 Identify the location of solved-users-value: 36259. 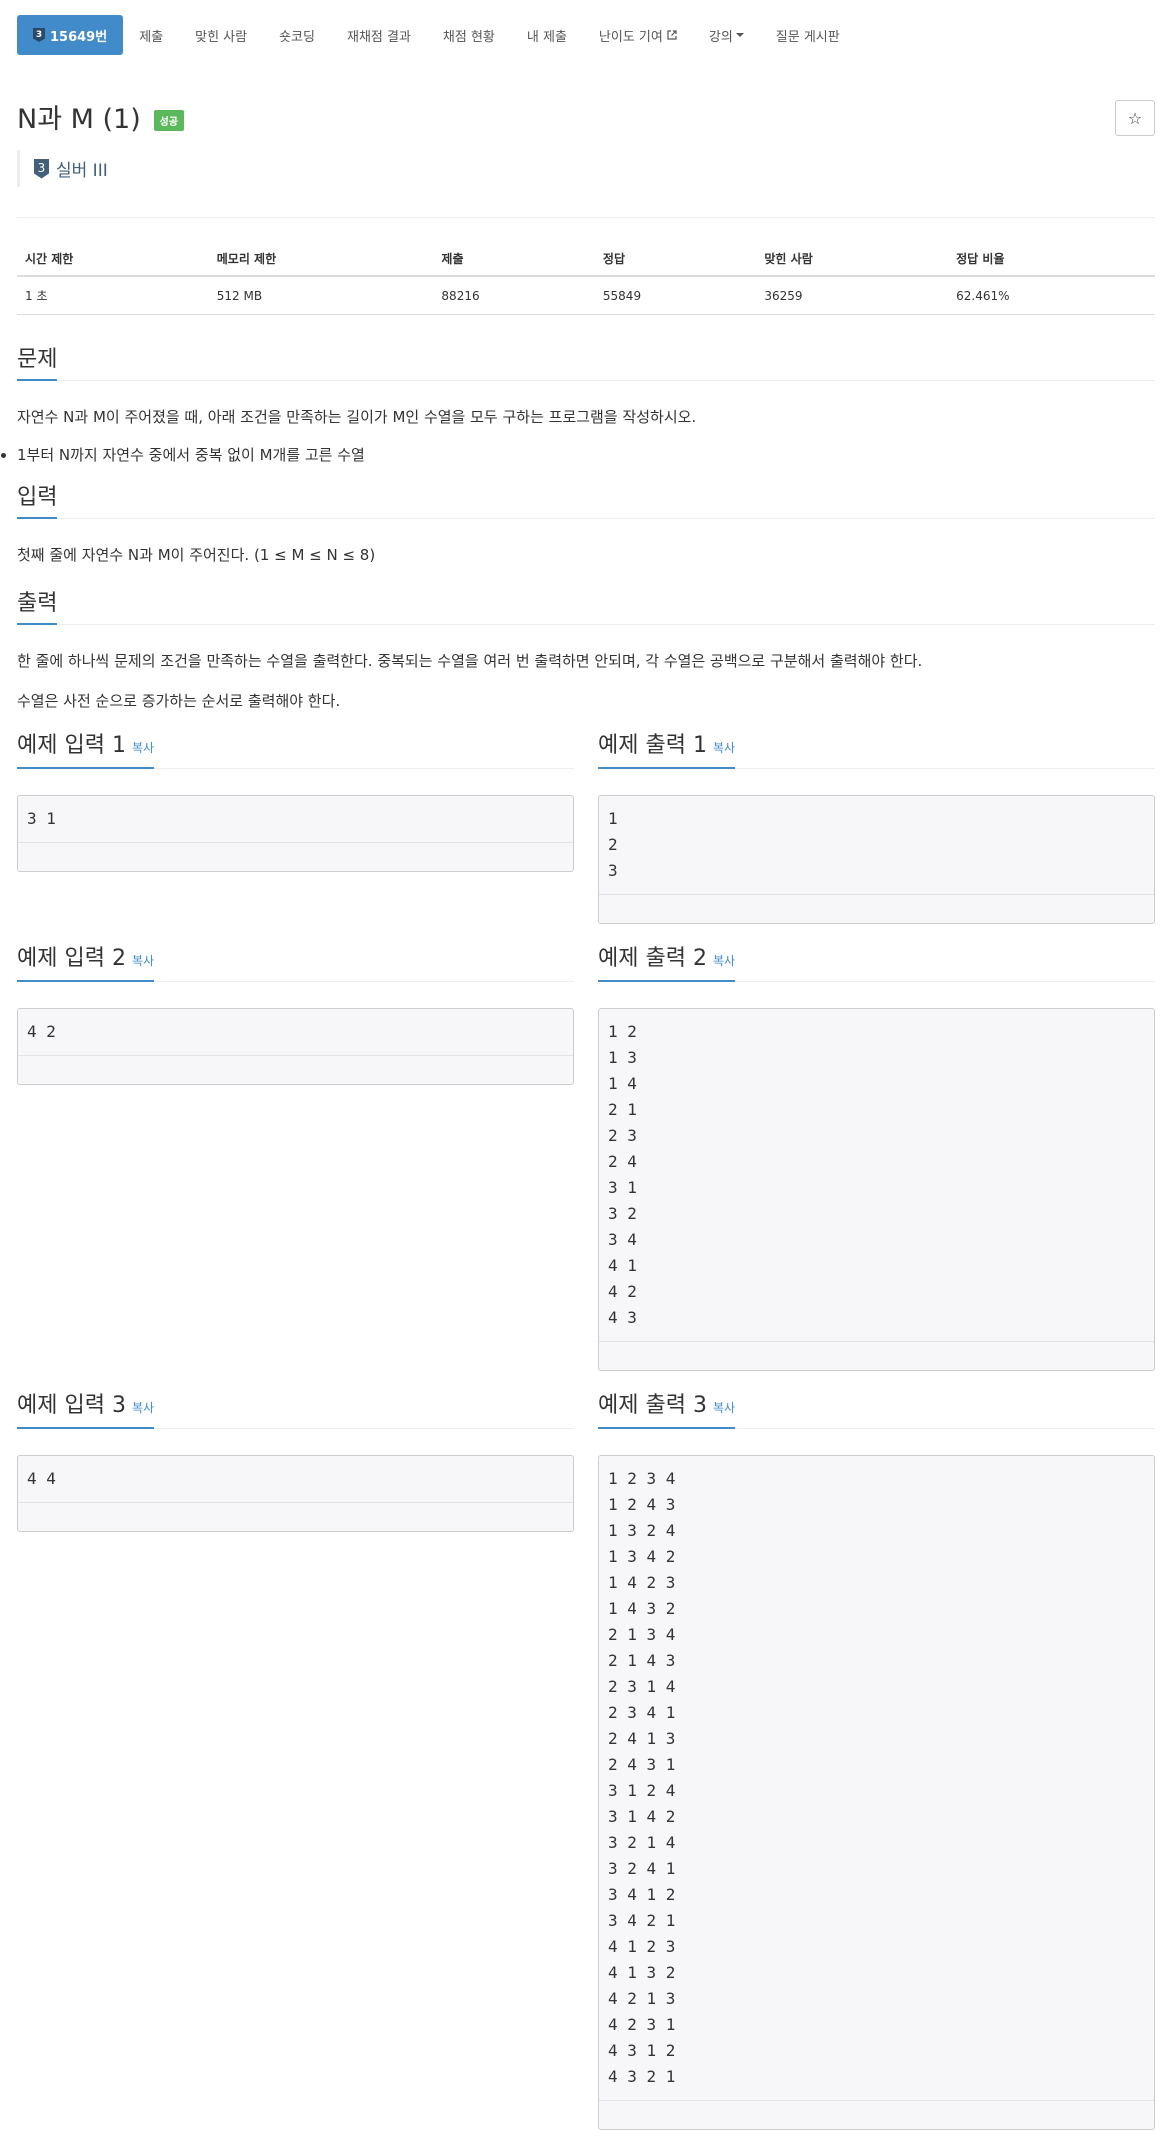
(852, 295).